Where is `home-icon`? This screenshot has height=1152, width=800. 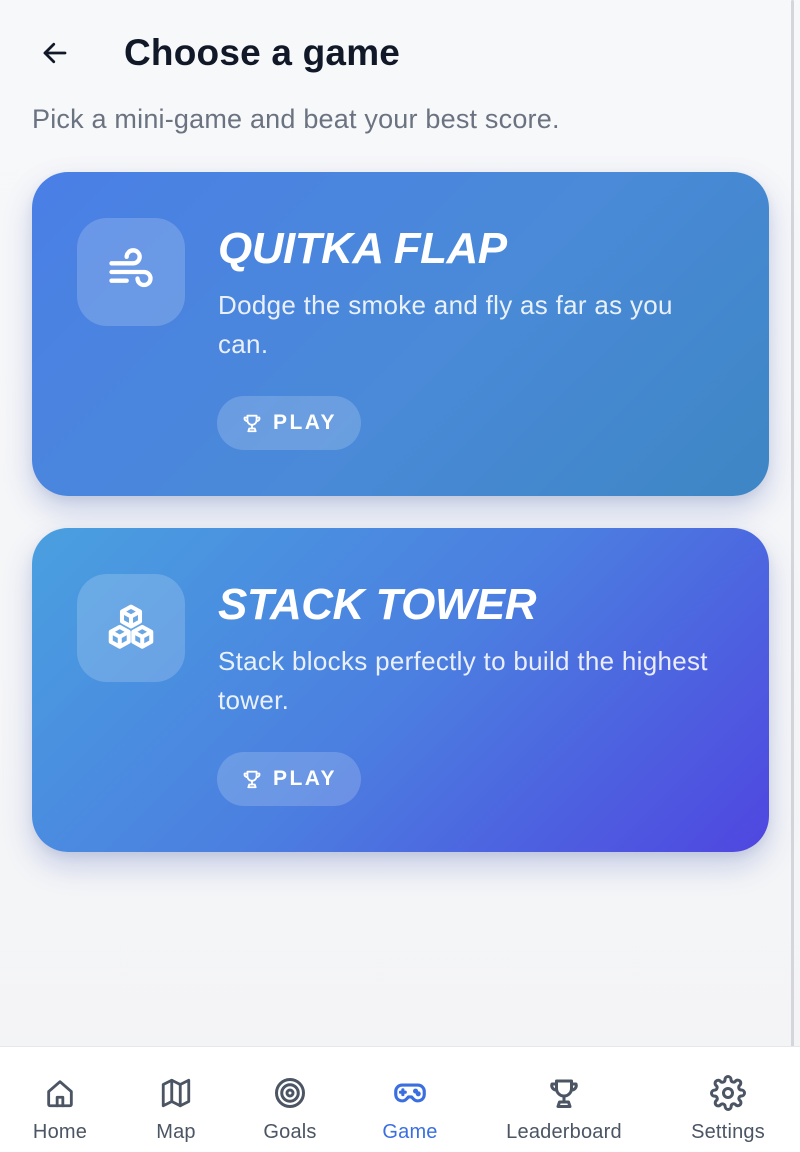 home-icon is located at coordinates (60, 1094).